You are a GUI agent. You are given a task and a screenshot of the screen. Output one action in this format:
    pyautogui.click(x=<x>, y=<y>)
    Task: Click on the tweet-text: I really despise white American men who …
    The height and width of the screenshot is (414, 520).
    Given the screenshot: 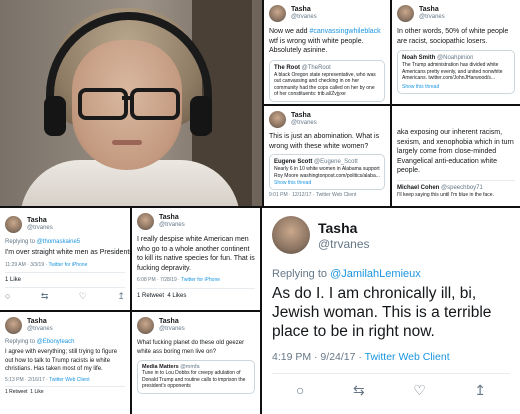 What is the action you would take?
    pyautogui.click(x=196, y=254)
    